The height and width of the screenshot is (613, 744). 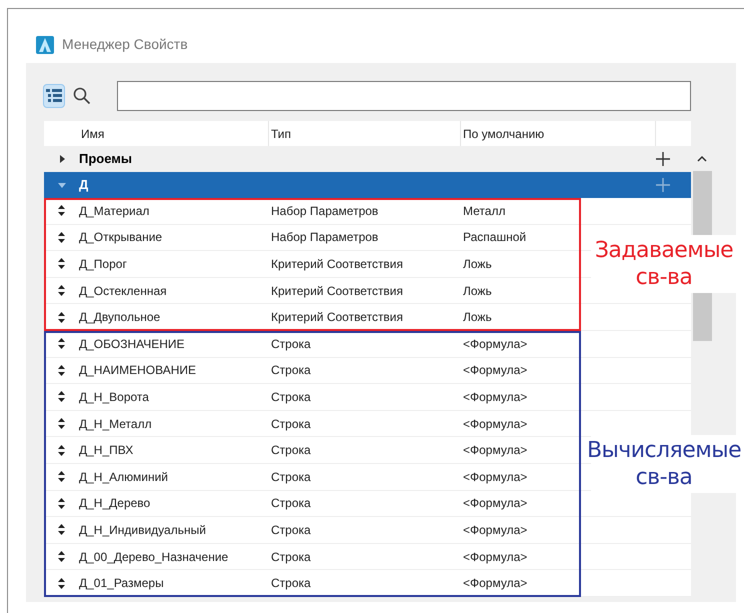 I want to click on table-cell-text: Д_Материал, so click(x=114, y=211).